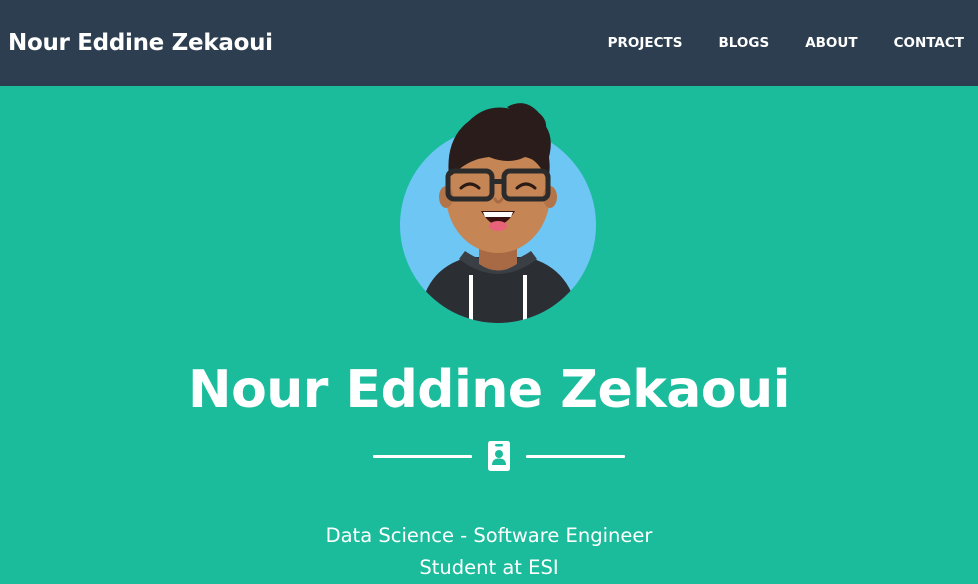 Image resolution: width=978 pixels, height=584 pixels. What do you see at coordinates (489, 567) in the screenshot?
I see `subheading-line-2: Student at ESI` at bounding box center [489, 567].